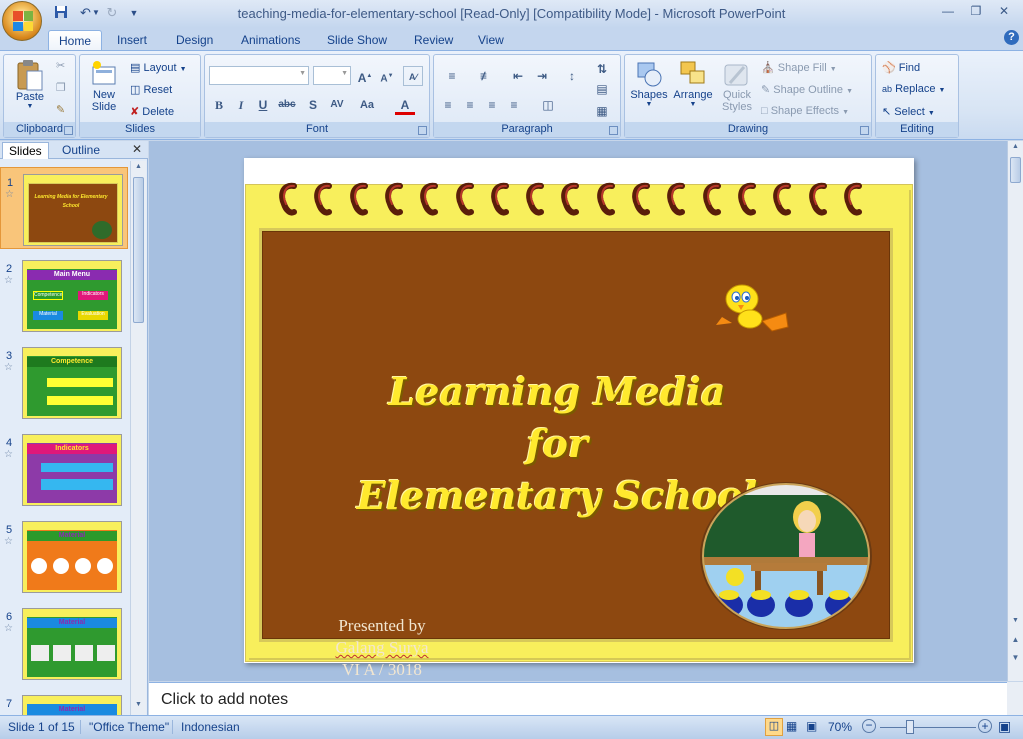  Describe the element at coordinates (152, 111) in the screenshot. I see `delete-button: ✘ Delete` at that location.